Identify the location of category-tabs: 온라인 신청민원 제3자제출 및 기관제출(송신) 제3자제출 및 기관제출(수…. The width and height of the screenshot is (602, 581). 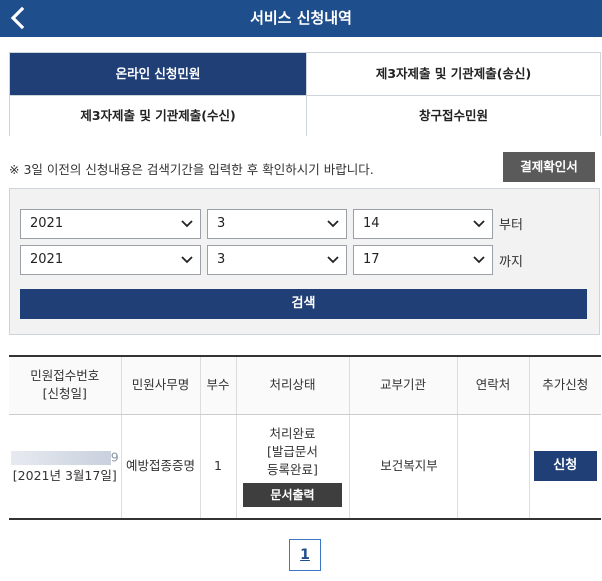
(305, 94).